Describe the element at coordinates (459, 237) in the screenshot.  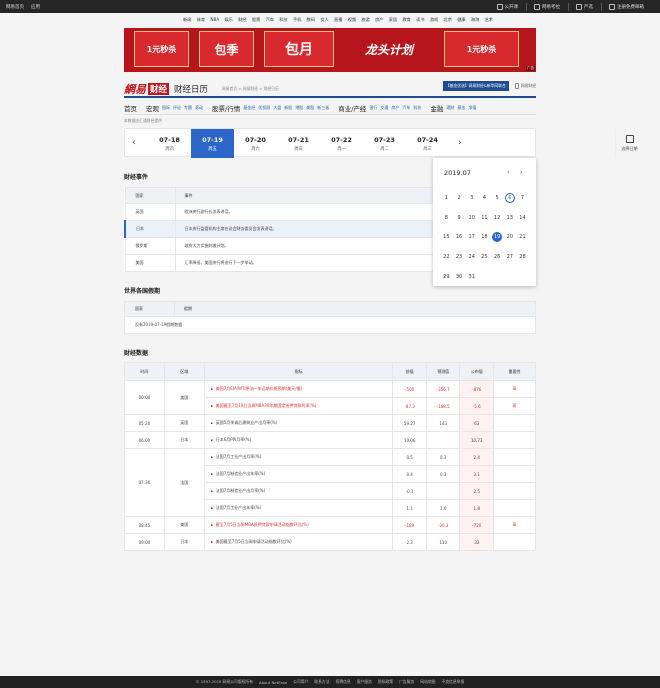
I see `calendar-day: 16` at that location.